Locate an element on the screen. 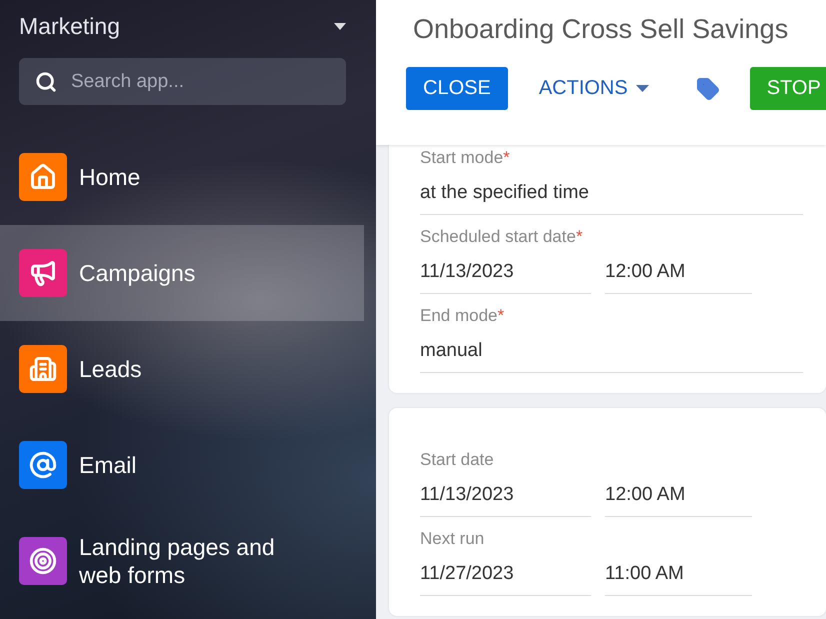  close-button: CLOSE is located at coordinates (457, 88).